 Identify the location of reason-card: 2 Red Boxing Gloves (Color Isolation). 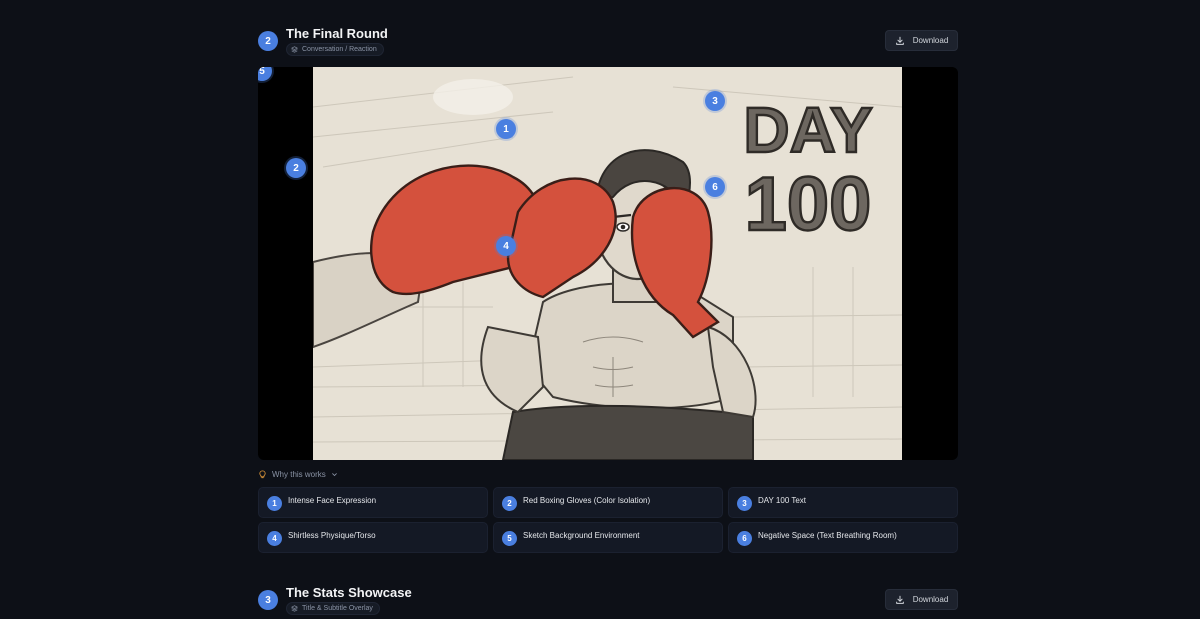
(608, 502).